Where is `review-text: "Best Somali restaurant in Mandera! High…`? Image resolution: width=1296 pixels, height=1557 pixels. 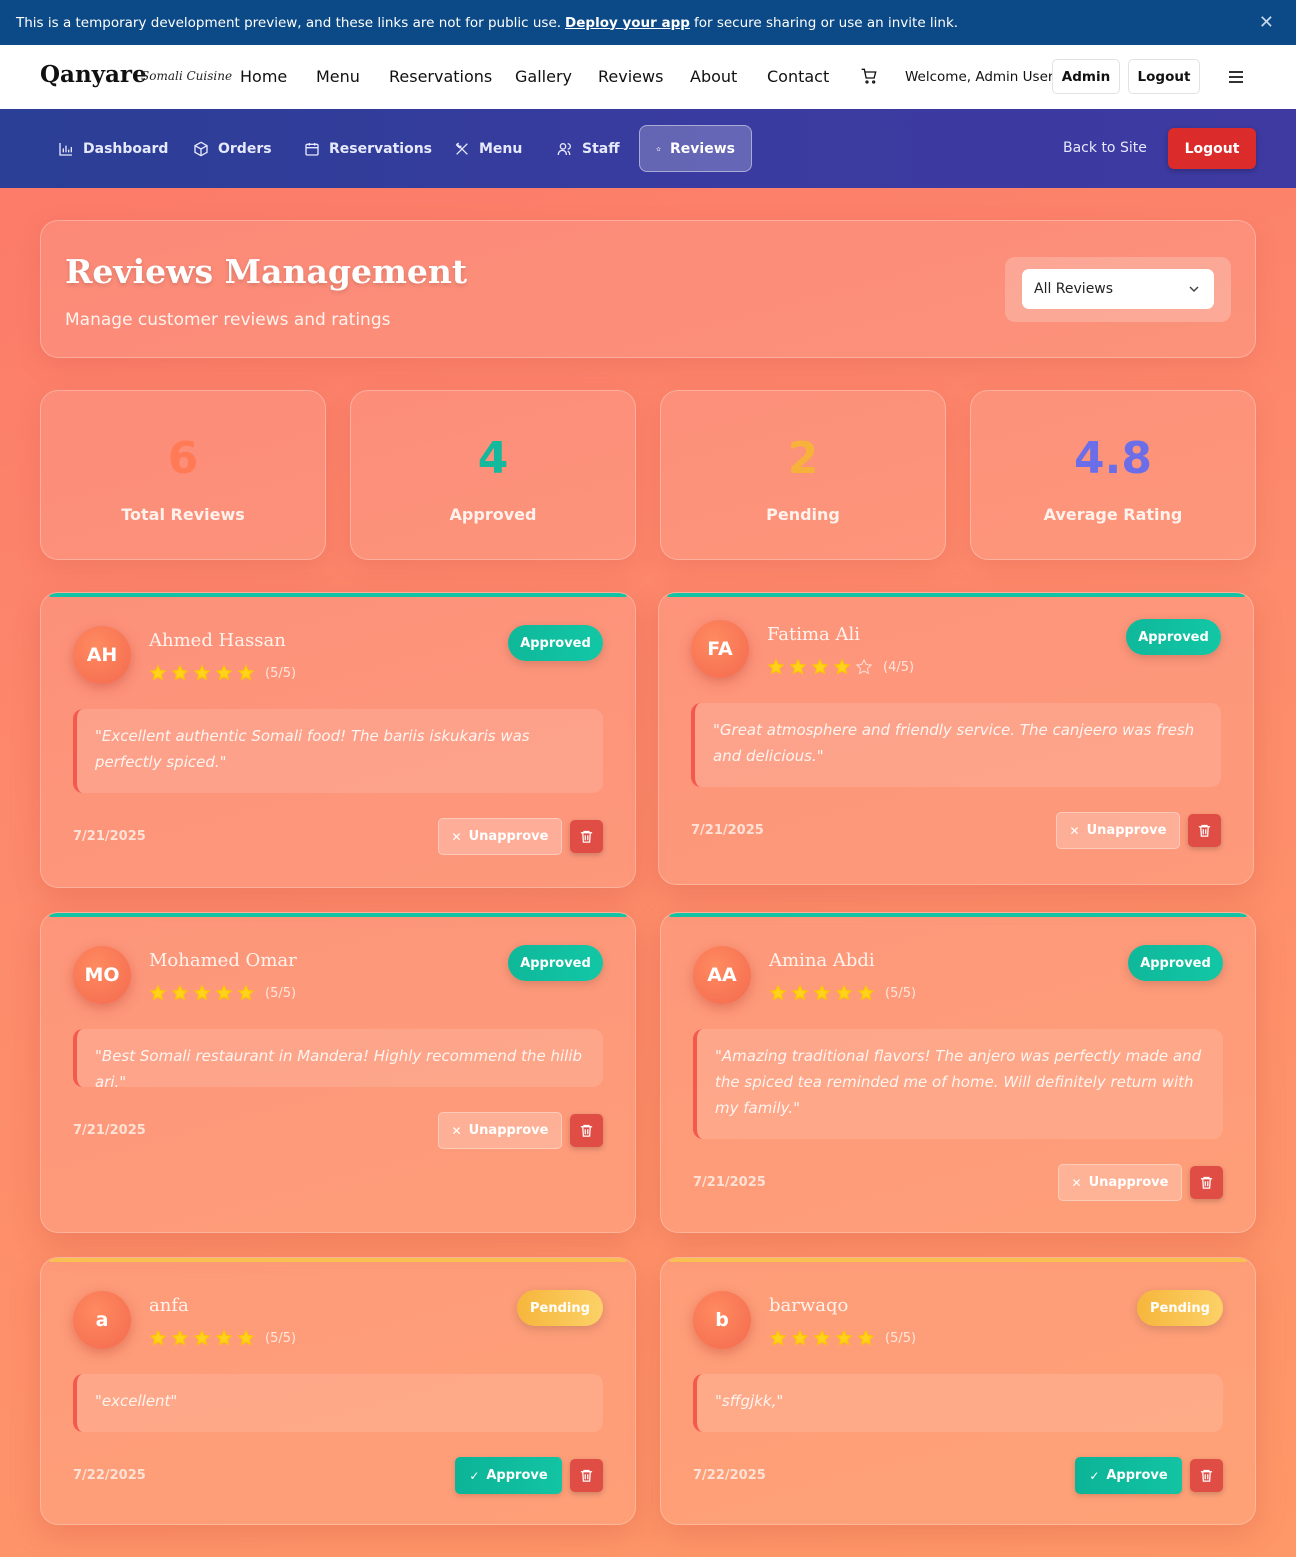
review-text: "Best Somali restaurant in Mandera! High… is located at coordinates (338, 1060).